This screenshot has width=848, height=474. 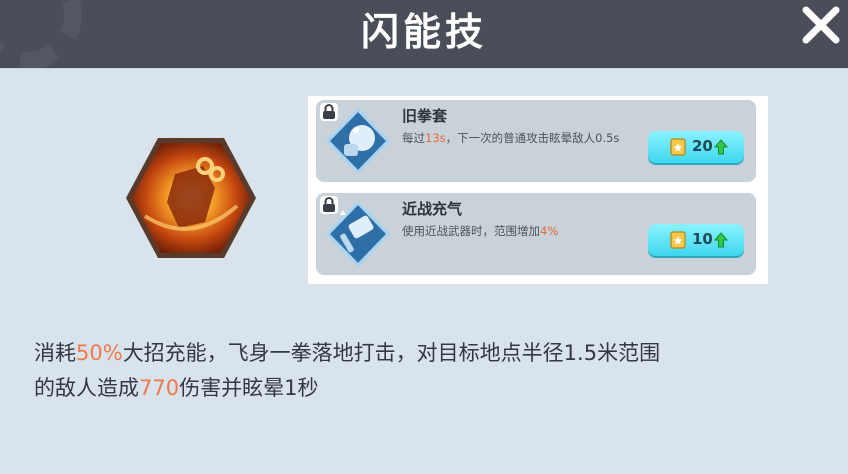 I want to click on upgrade-cost: 10, so click(x=702, y=239).